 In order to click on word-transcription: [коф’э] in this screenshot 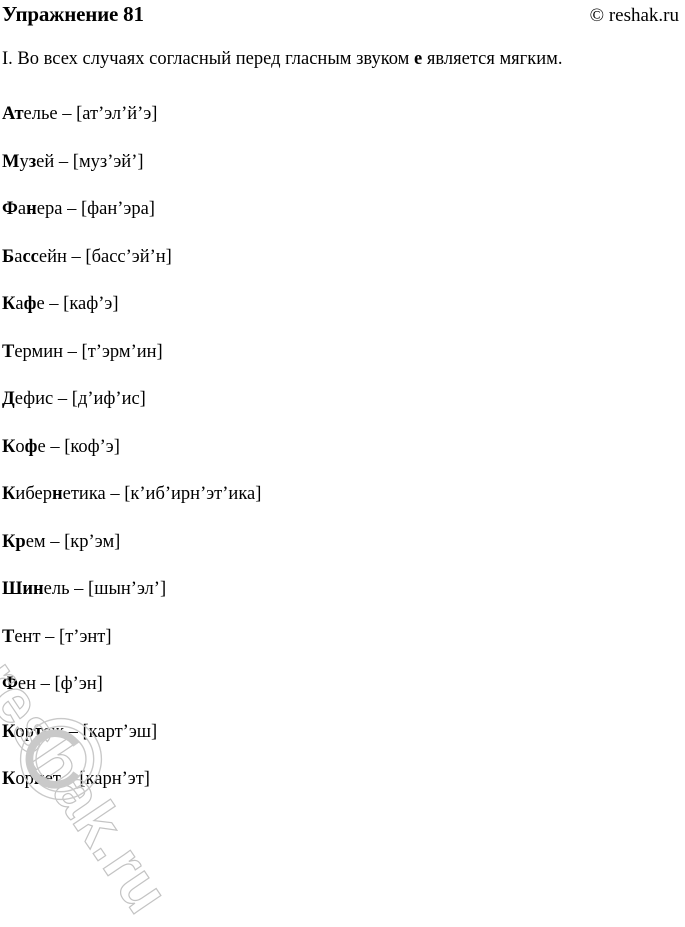, I will do `click(92, 446)`.